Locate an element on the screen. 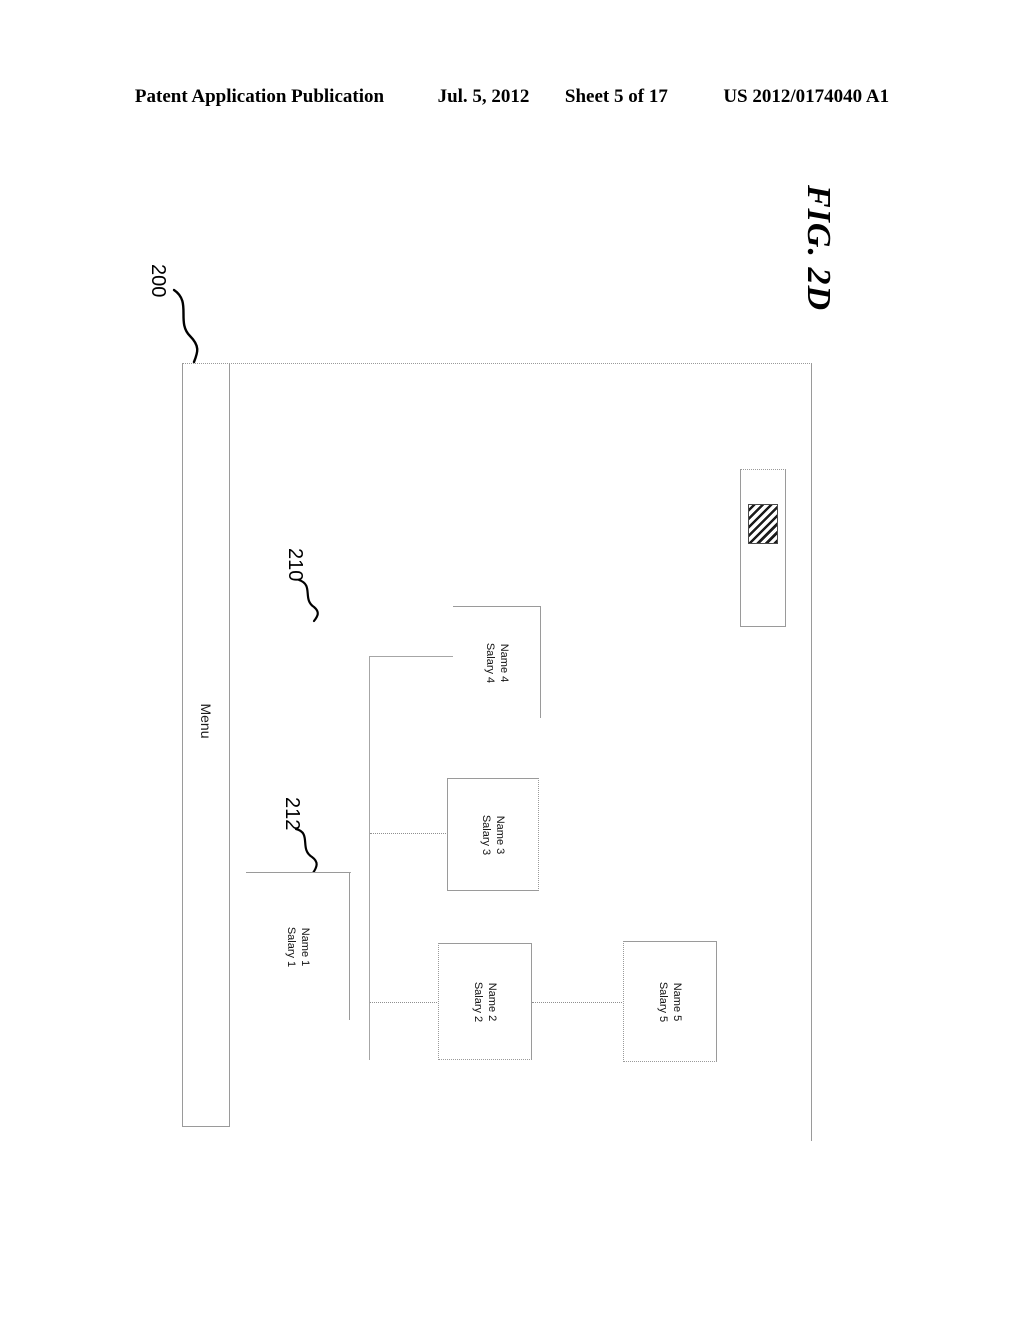 The height and width of the screenshot is (1320, 1024). header-publication: Patent Application Publication is located at coordinates (259, 96).